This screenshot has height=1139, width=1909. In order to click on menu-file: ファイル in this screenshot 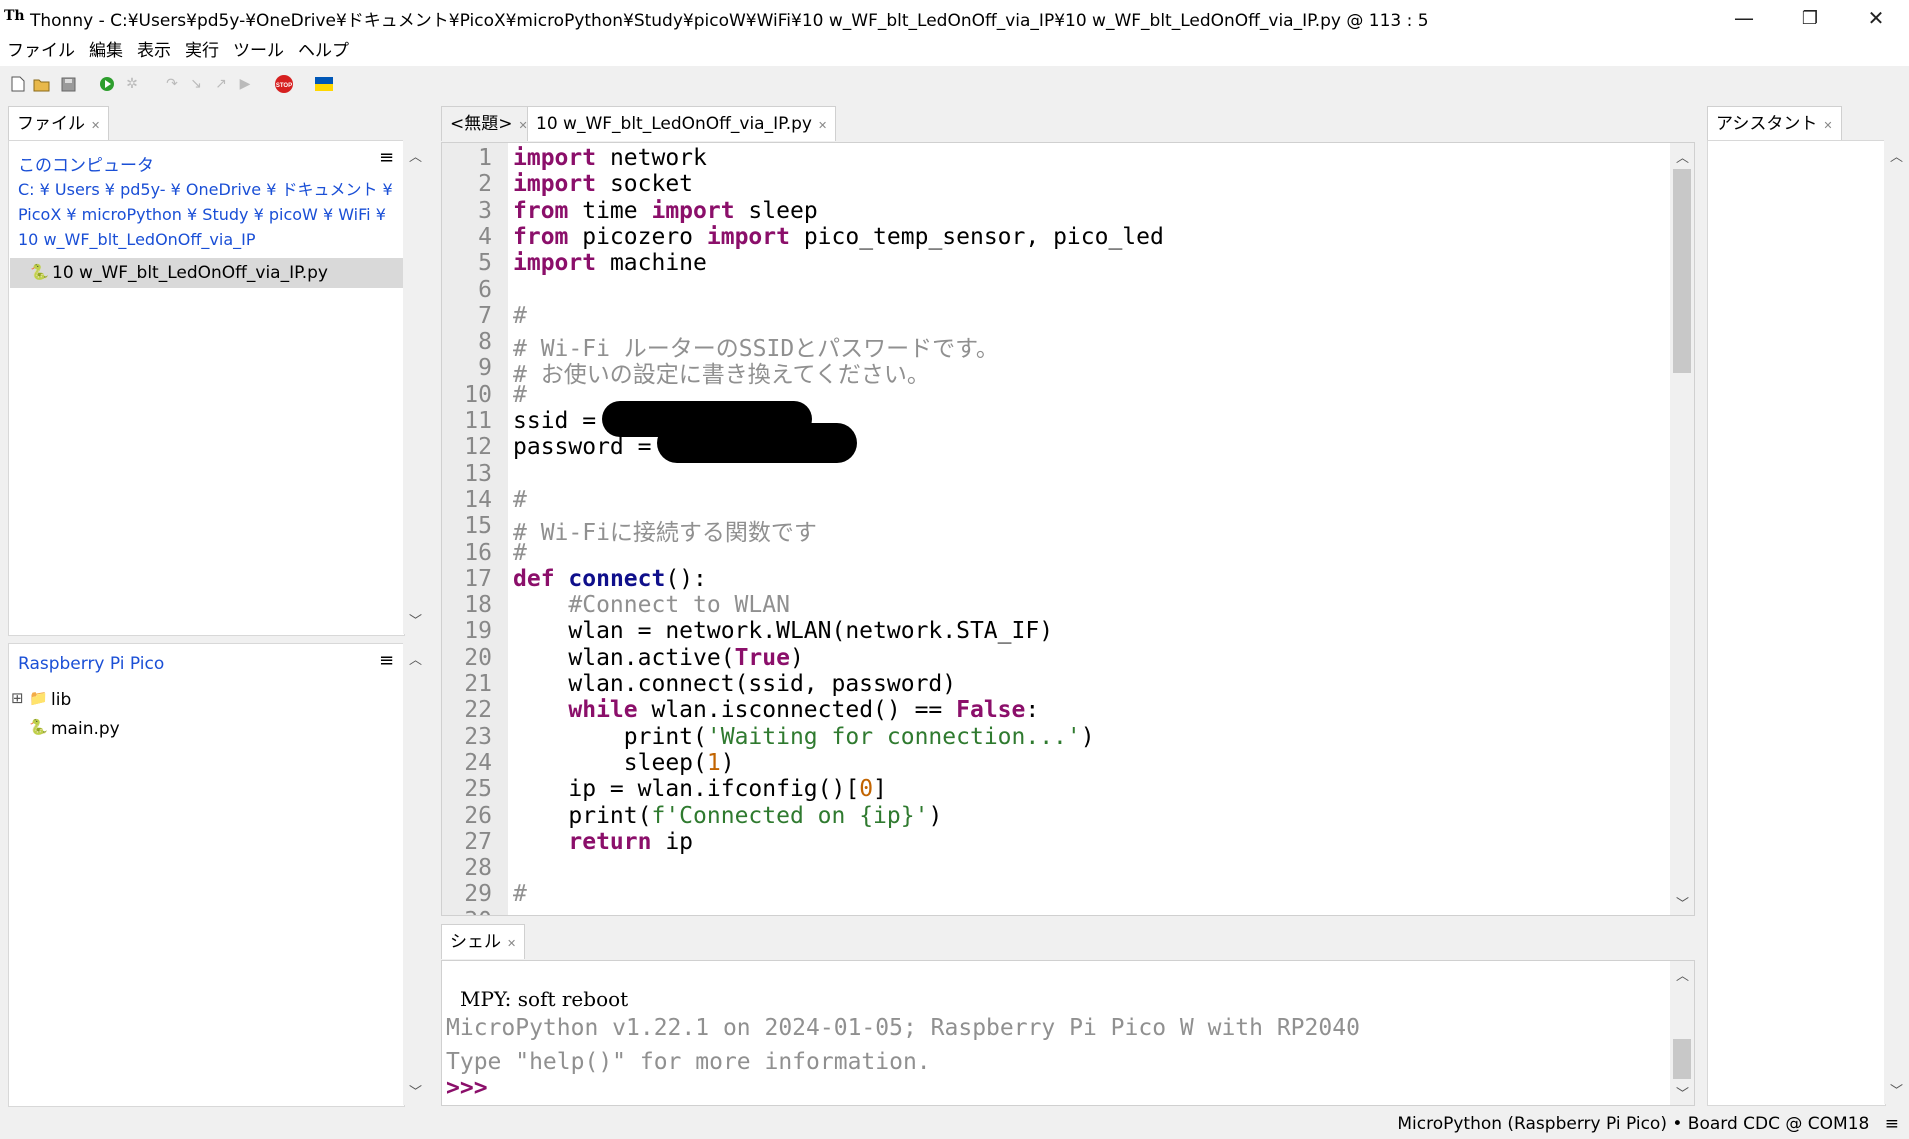, I will do `click(41, 51)`.